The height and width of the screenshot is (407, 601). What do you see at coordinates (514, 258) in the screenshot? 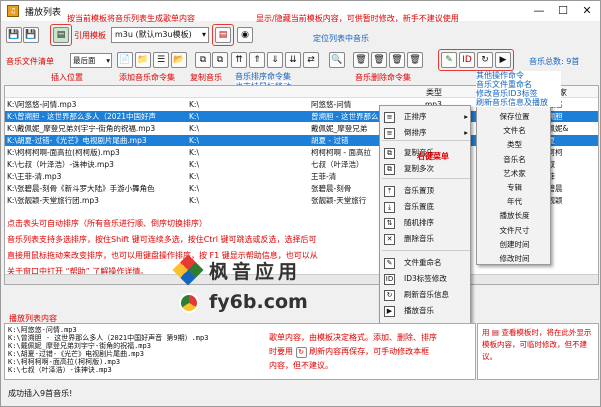
I see `submenu-item: 修改时间` at bounding box center [514, 258].